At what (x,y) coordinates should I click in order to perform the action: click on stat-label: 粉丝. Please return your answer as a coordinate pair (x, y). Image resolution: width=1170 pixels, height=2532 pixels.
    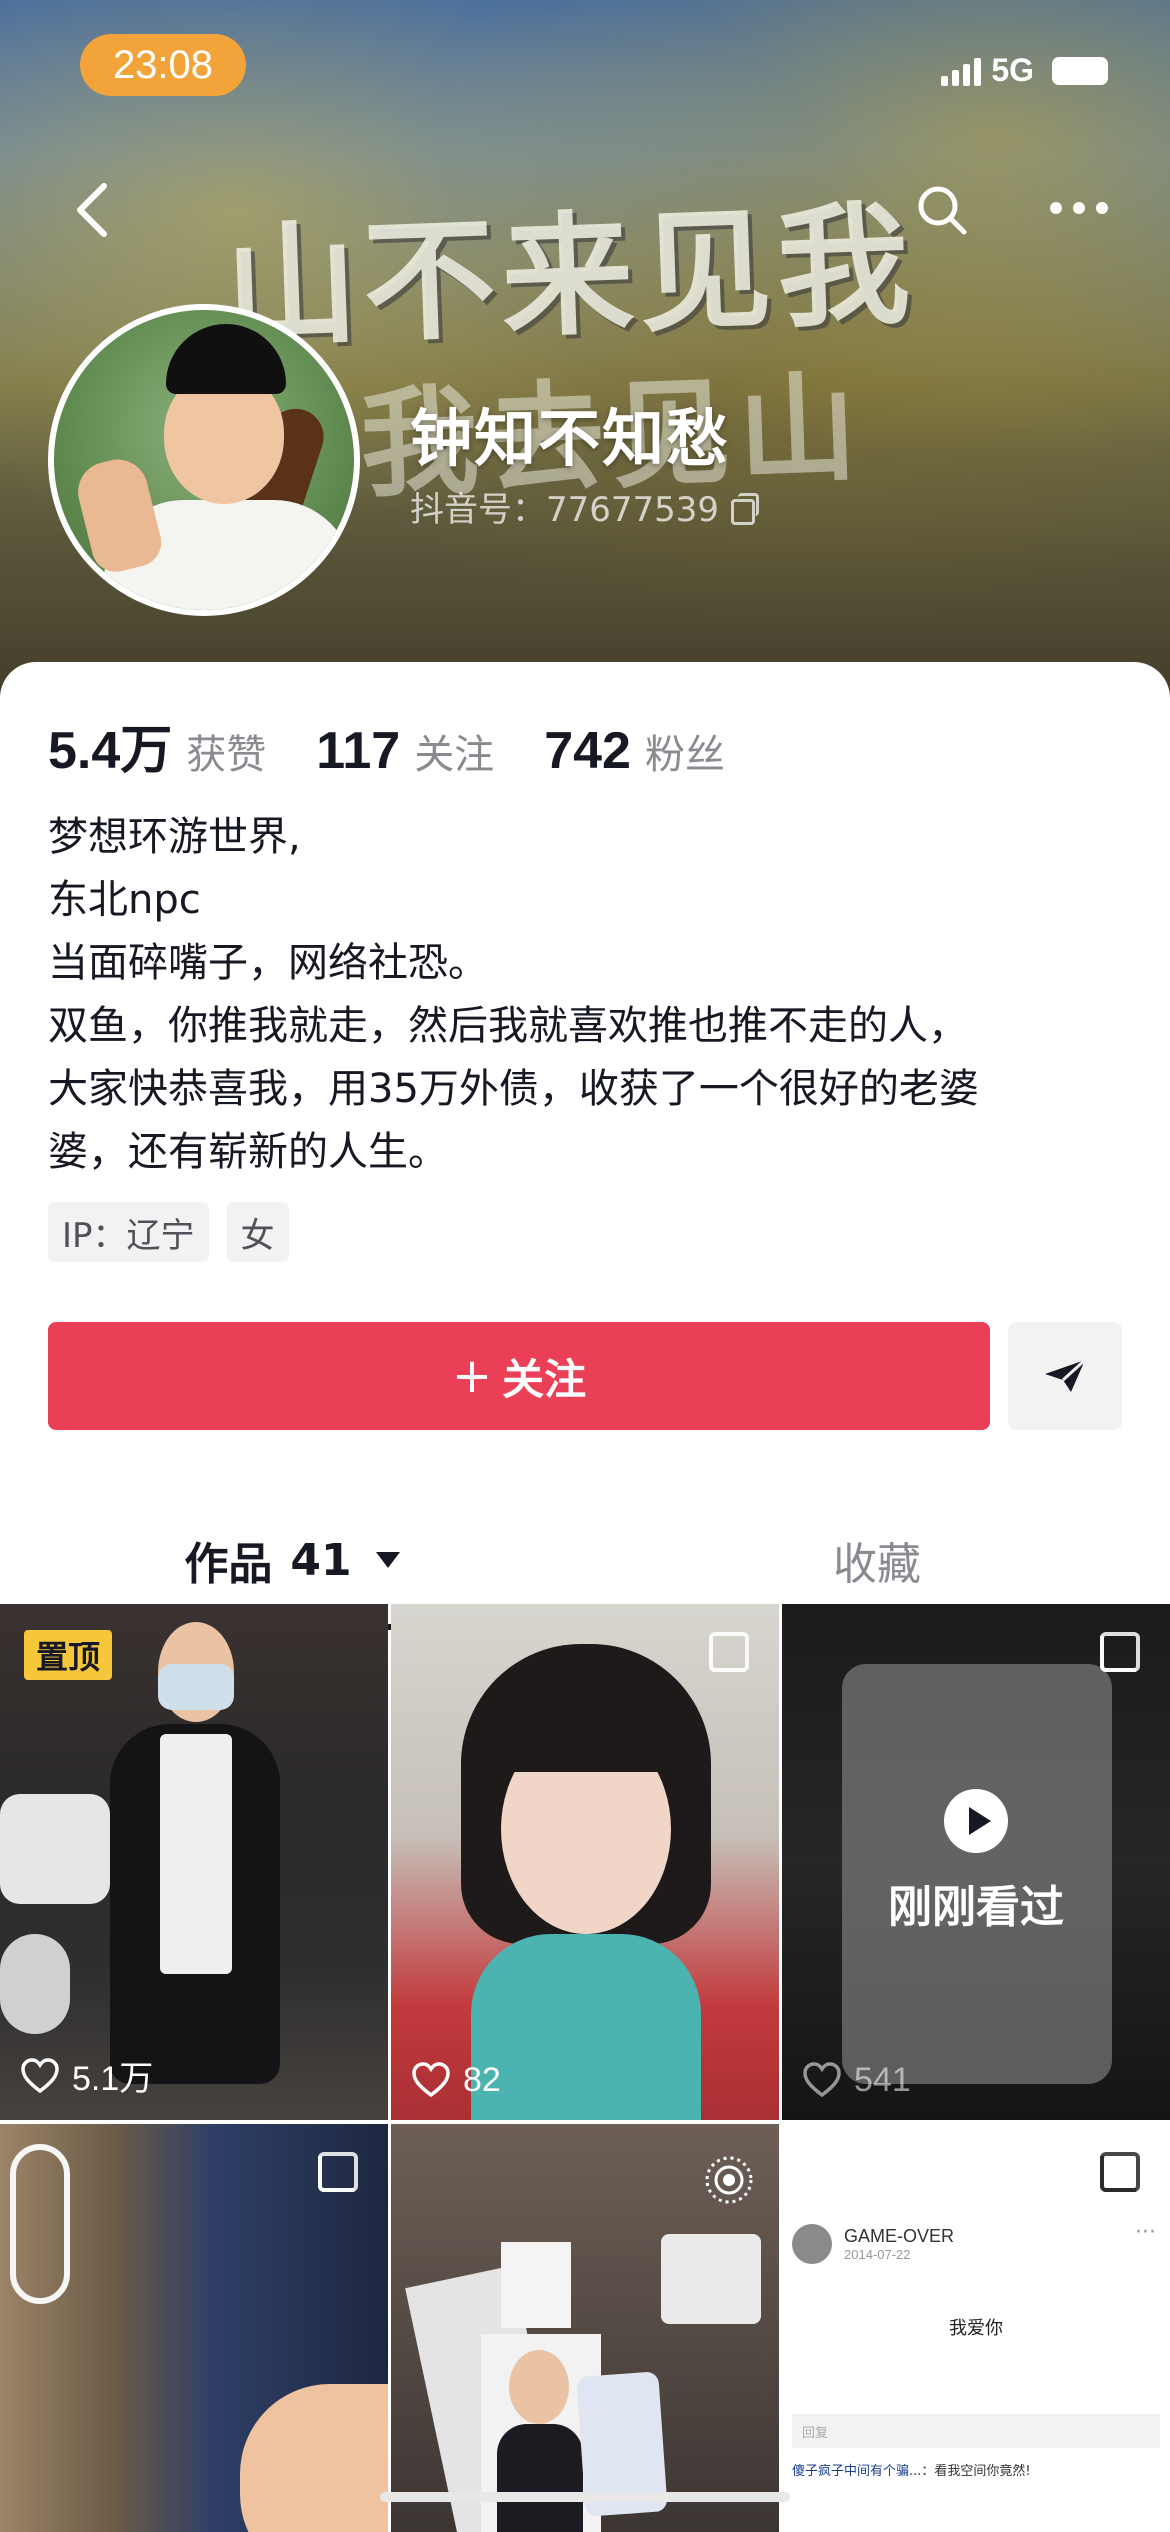
    Looking at the image, I should click on (684, 755).